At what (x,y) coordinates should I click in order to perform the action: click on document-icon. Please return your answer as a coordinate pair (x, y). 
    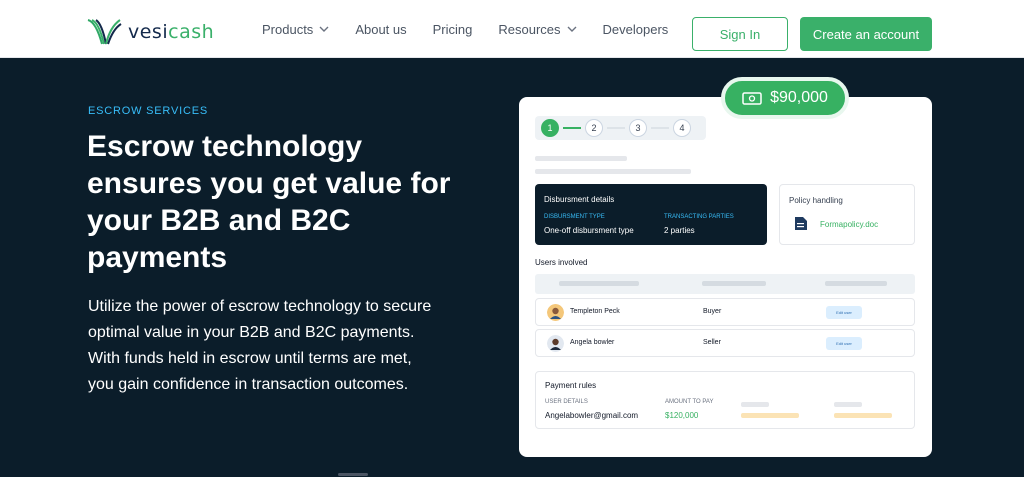
    Looking at the image, I should click on (801, 223).